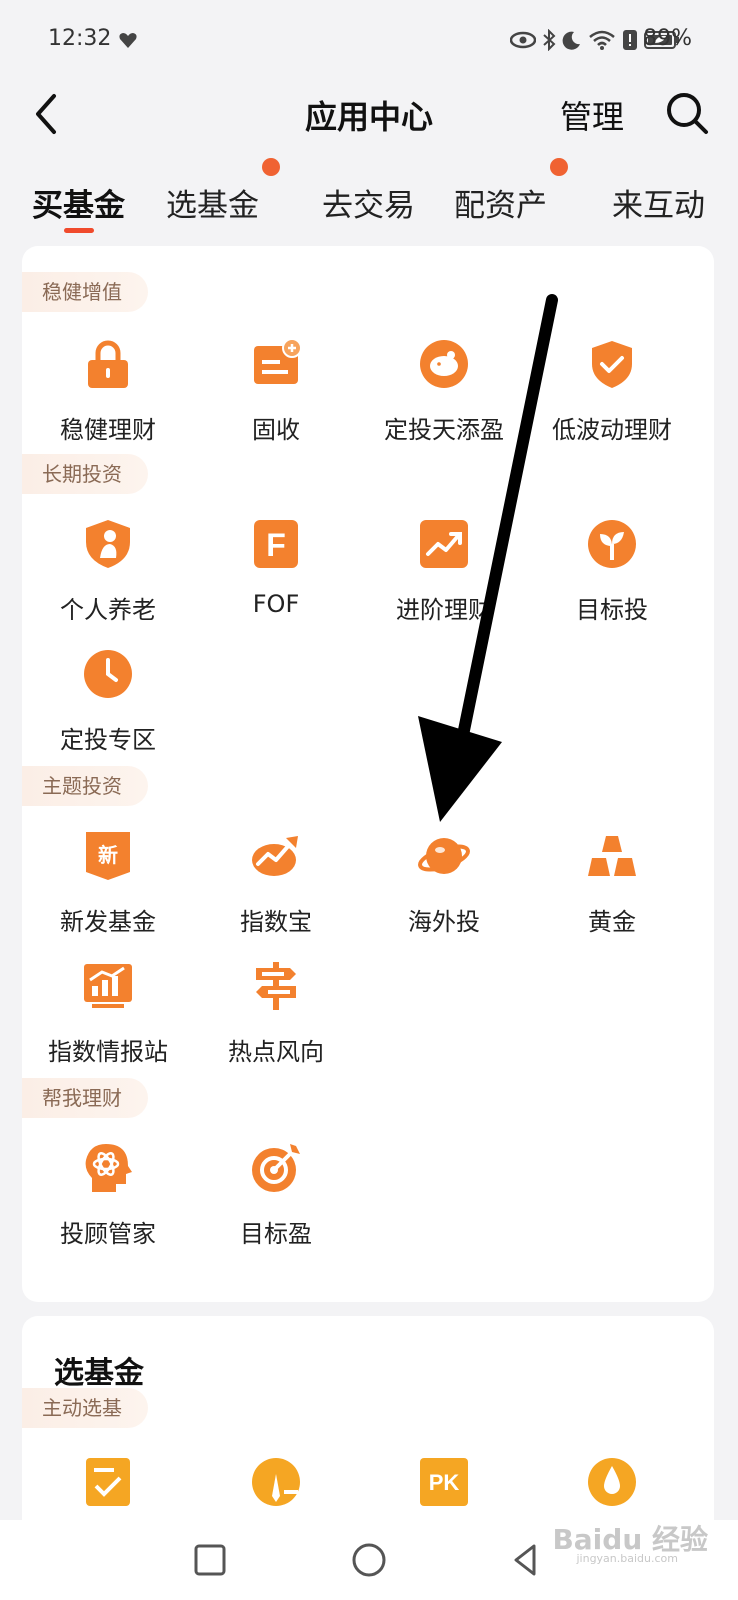 The image size is (738, 1600). What do you see at coordinates (108, 1052) in the screenshot?
I see `app-item-label: 指数情报站` at bounding box center [108, 1052].